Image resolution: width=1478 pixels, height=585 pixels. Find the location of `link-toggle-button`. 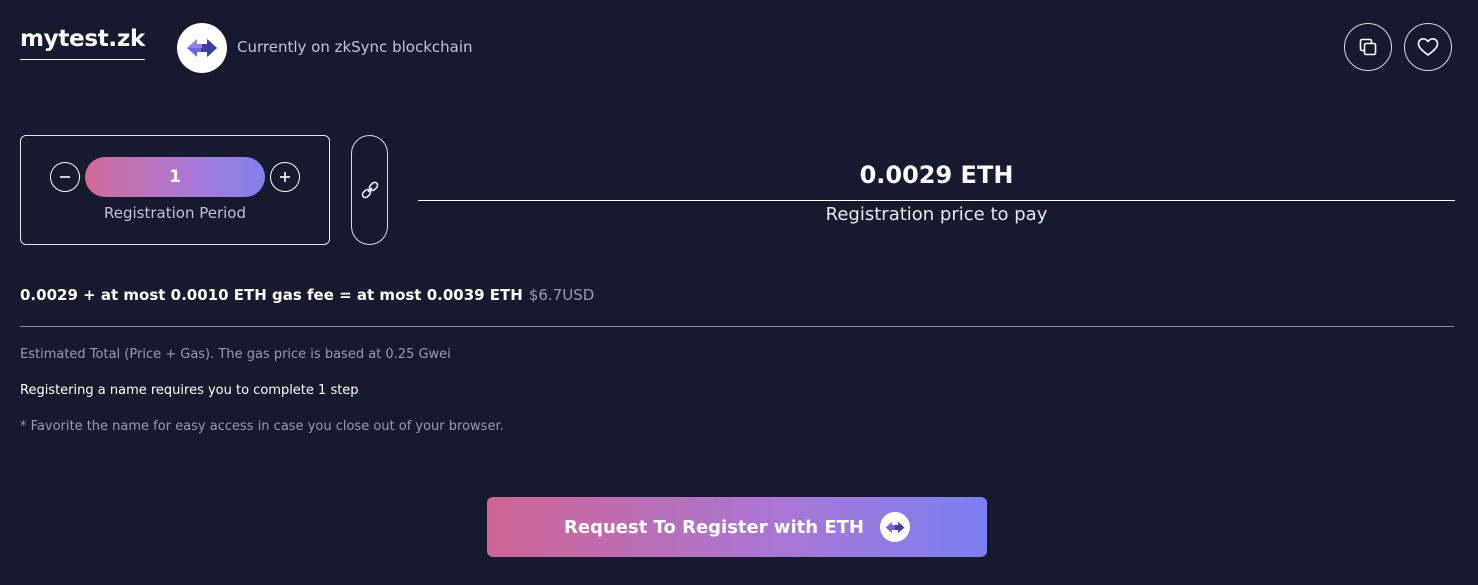

link-toggle-button is located at coordinates (369, 190).